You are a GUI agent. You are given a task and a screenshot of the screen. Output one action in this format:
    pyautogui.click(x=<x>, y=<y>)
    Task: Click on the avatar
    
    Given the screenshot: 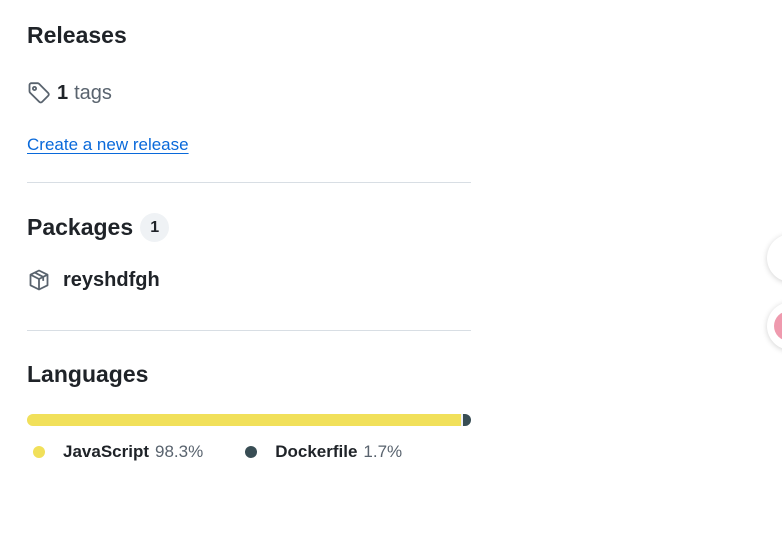 What is the action you would take?
    pyautogui.click(x=778, y=326)
    